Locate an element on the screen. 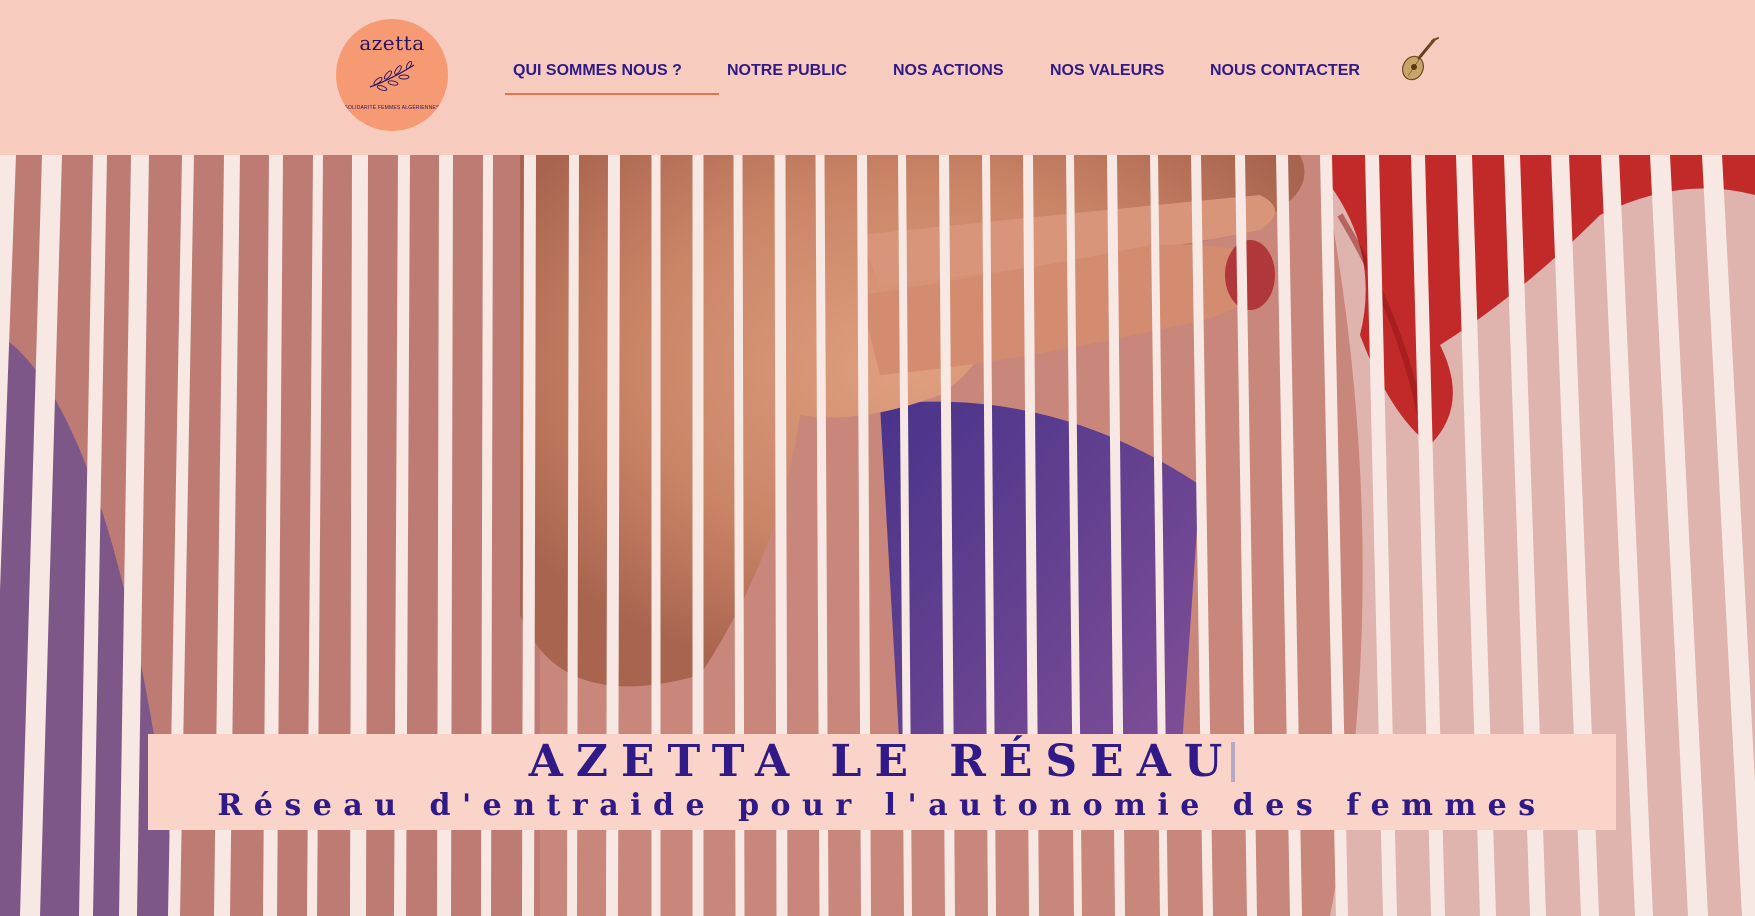 The width and height of the screenshot is (1755, 916). logo: azetta SOLIDARITÉ FEMMES ALGÉRIENNES is located at coordinates (392, 75).